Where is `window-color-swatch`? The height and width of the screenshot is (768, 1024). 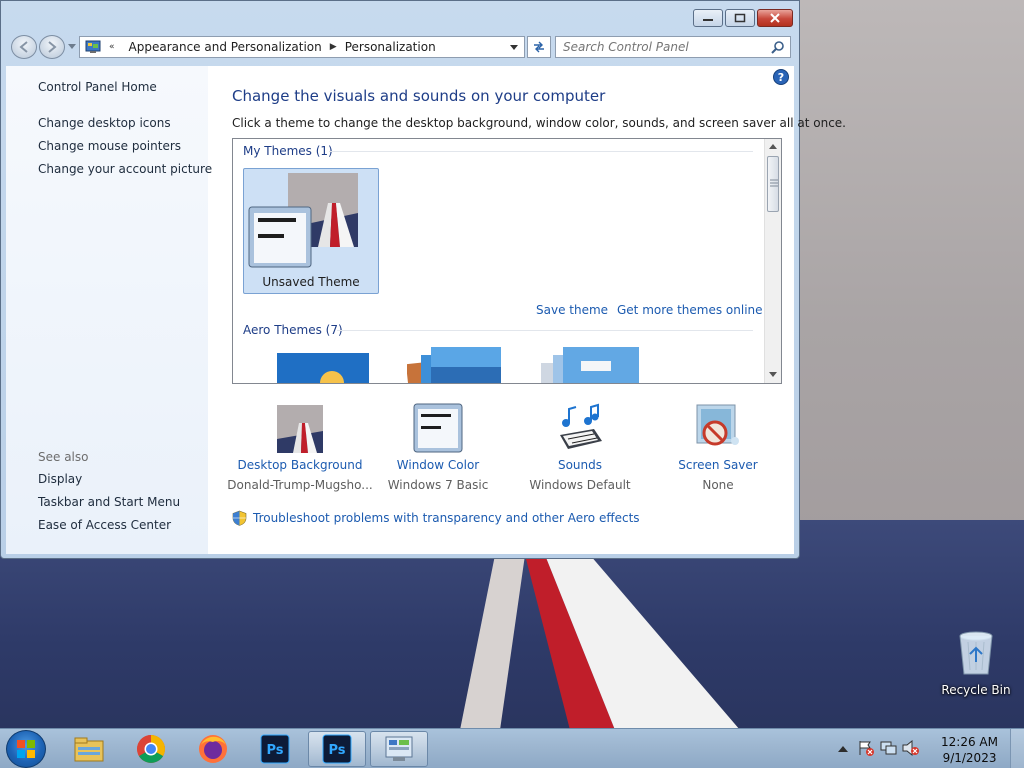 window-color-swatch is located at coordinates (280, 237).